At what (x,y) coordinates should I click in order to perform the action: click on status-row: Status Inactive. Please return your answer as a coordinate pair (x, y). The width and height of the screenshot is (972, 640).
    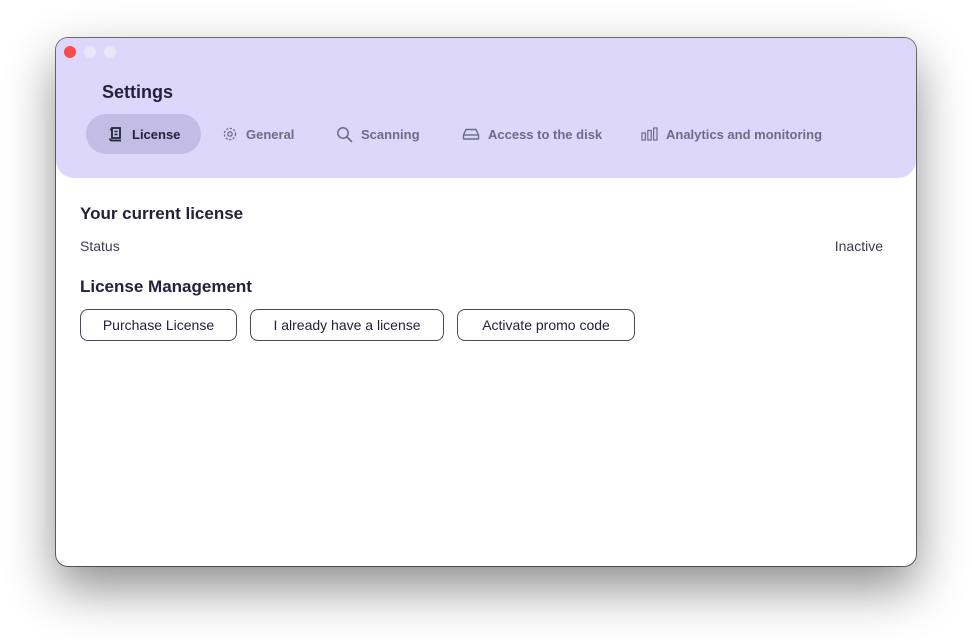
    Looking at the image, I should click on (481, 246).